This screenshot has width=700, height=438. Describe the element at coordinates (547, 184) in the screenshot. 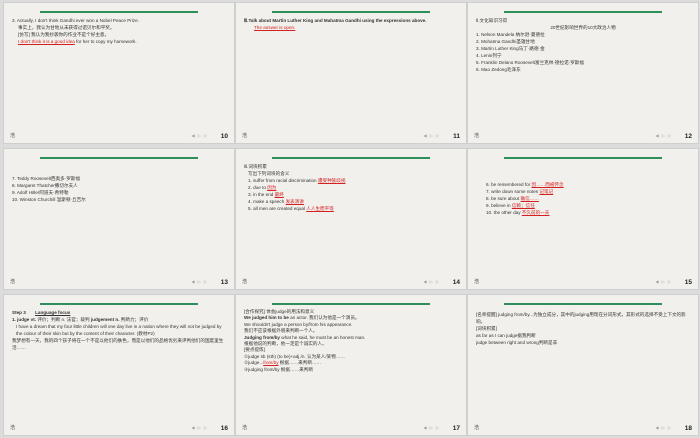

I see `answer-text: 因……而被怀念` at that location.